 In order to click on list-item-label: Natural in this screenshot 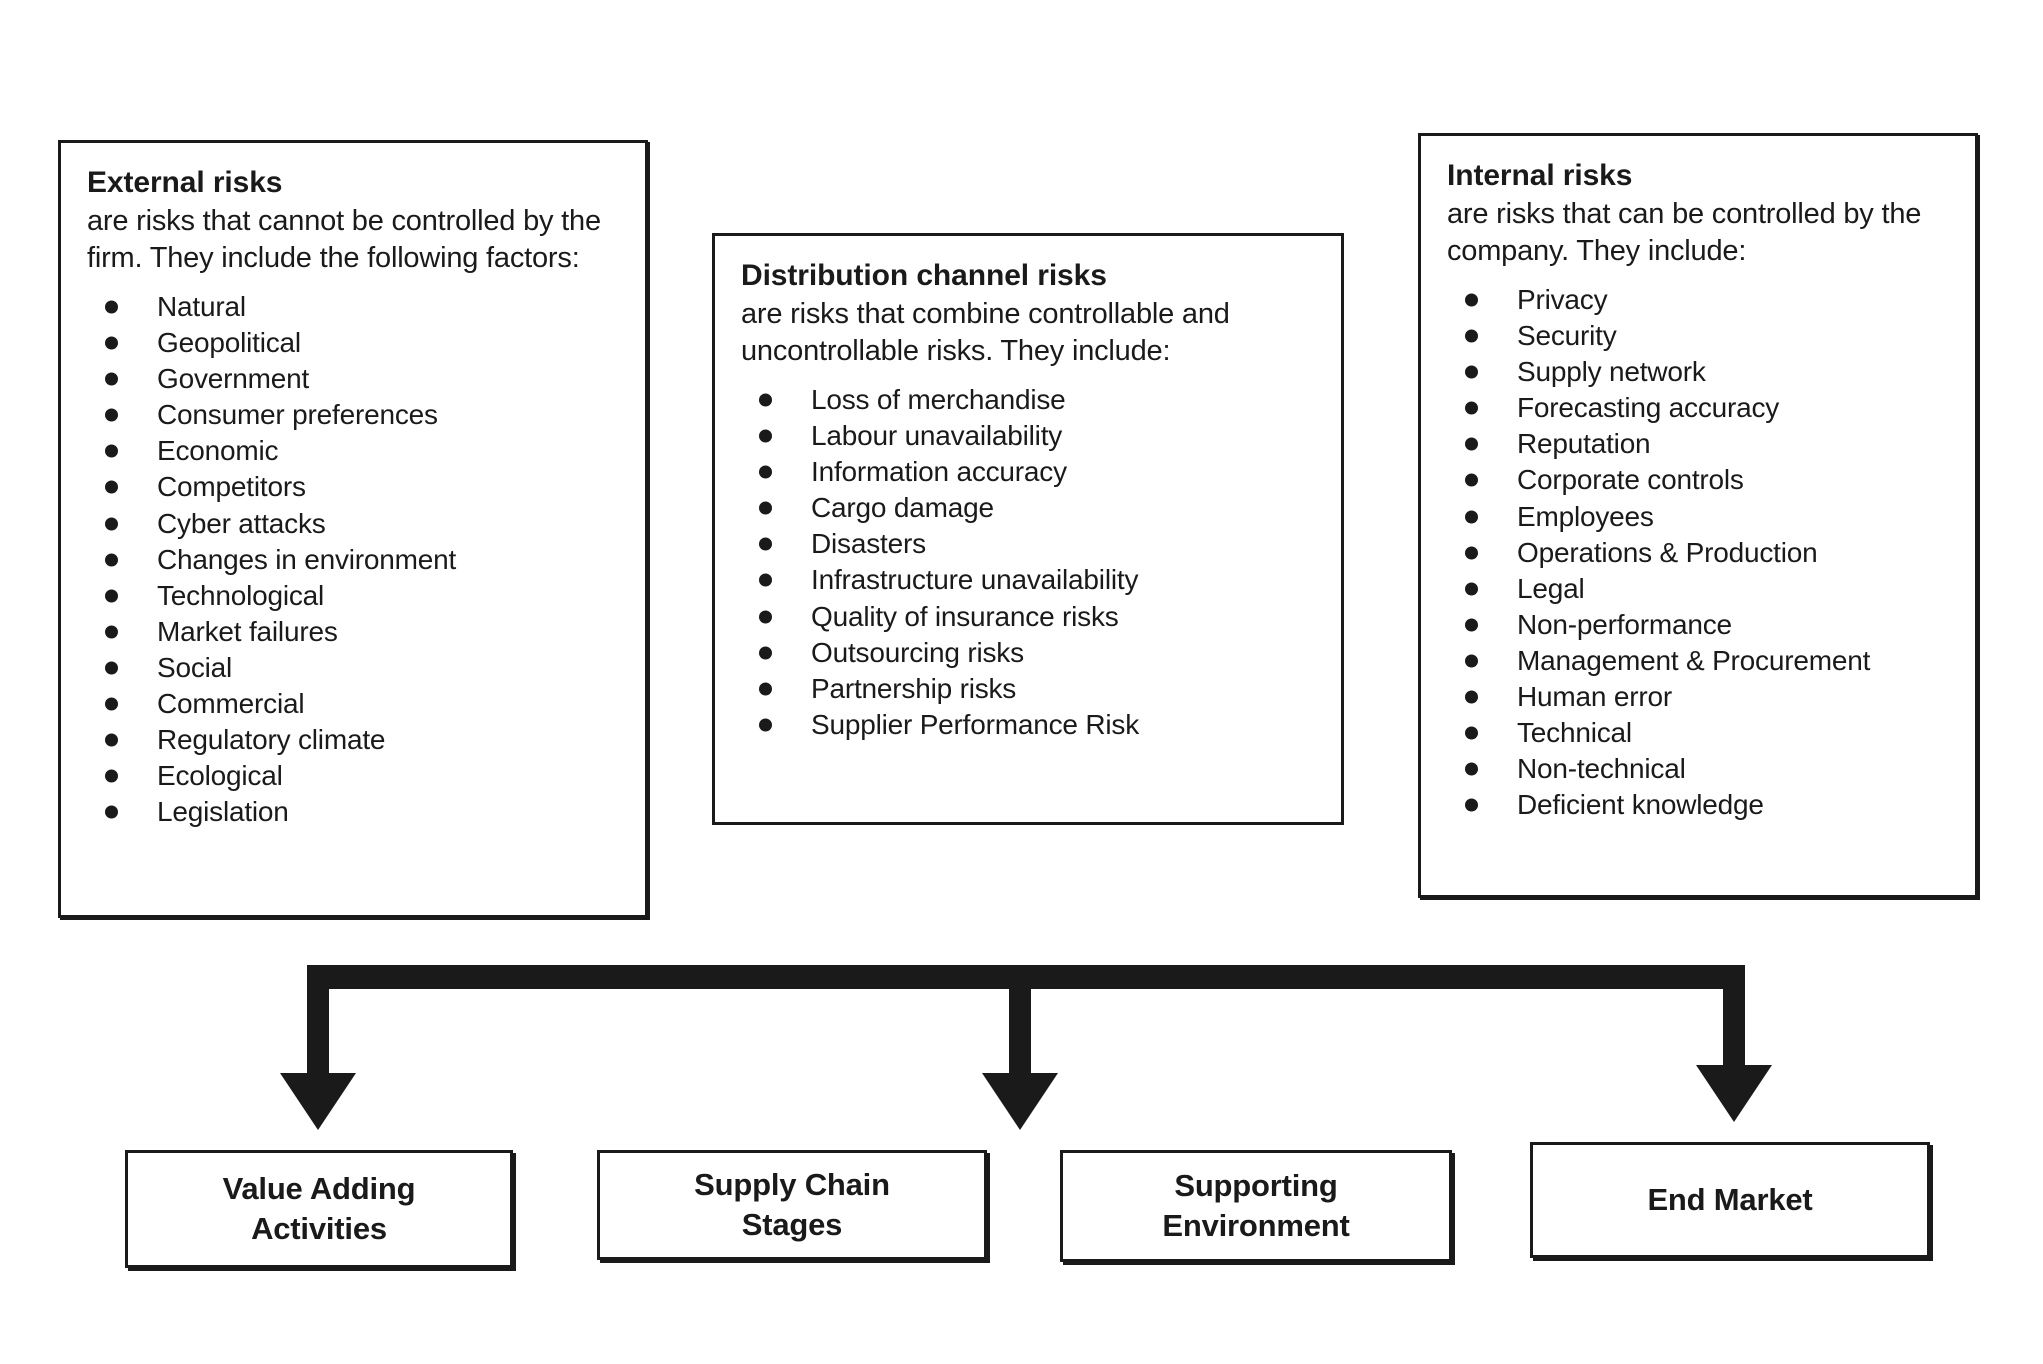, I will do `click(201, 306)`.